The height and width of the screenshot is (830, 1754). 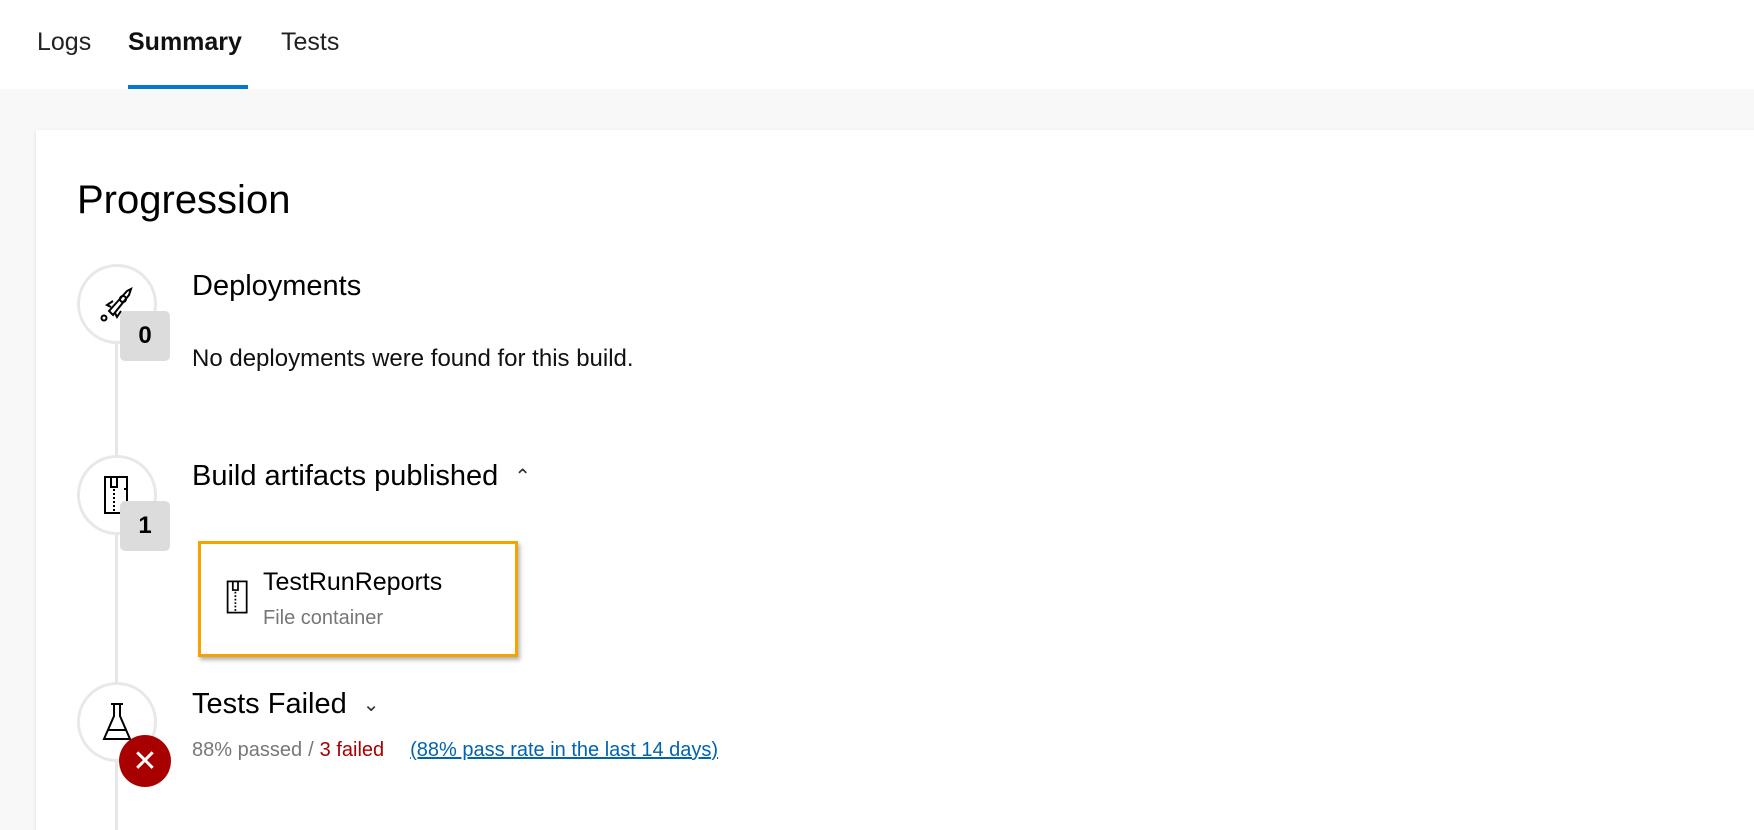 I want to click on deployments-heading: Deployments, so click(x=276, y=286).